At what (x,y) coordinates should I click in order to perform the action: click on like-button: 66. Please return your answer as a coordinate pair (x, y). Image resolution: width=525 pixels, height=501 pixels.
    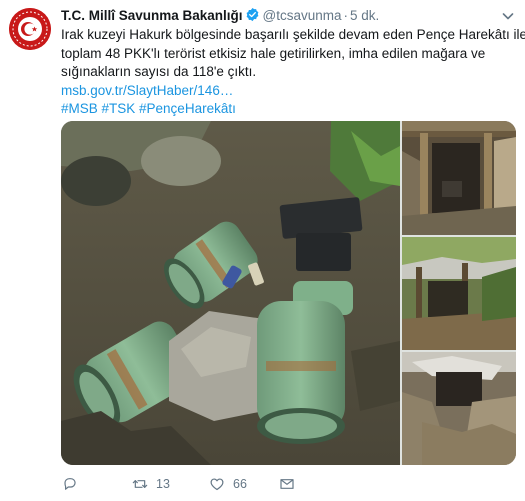
    Looking at the image, I should click on (228, 484).